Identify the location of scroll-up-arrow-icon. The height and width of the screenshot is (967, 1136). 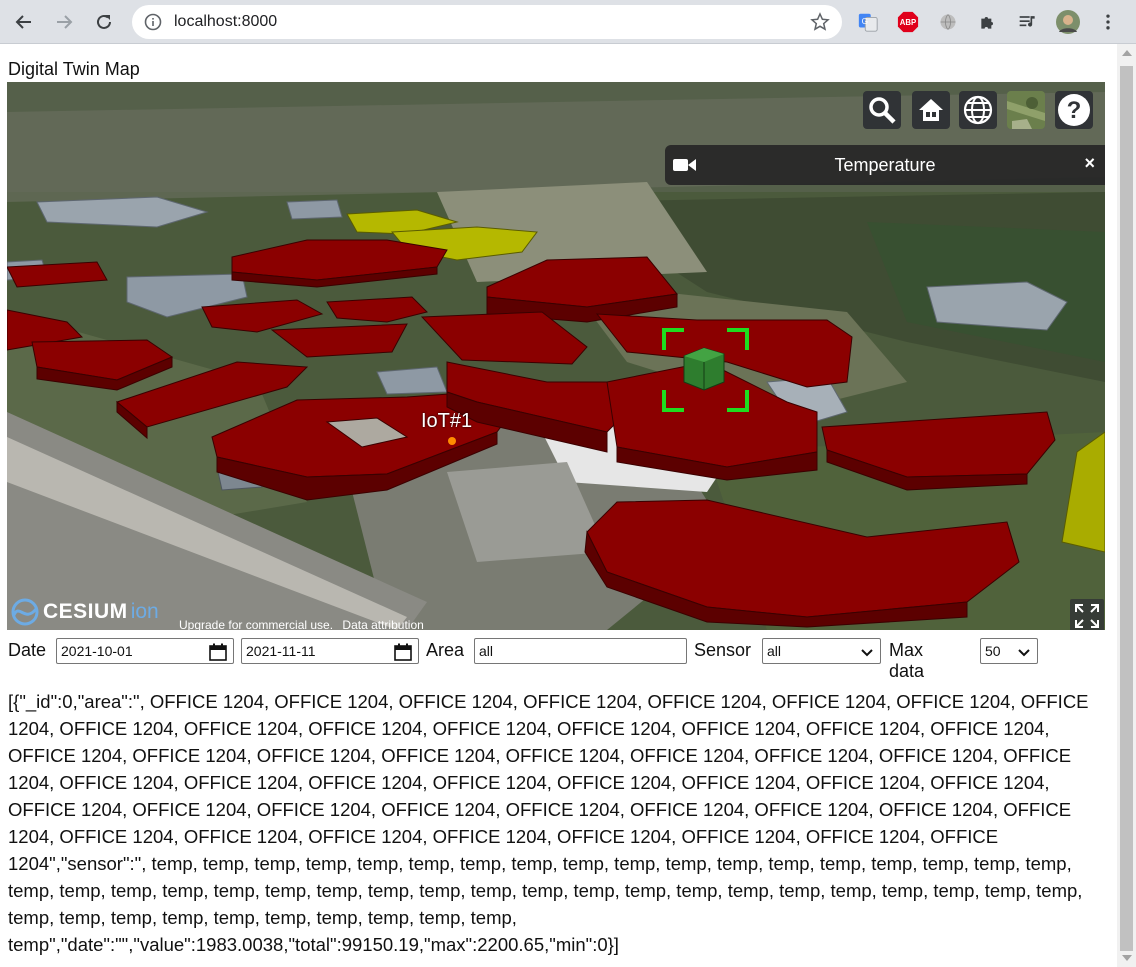
(1127, 53).